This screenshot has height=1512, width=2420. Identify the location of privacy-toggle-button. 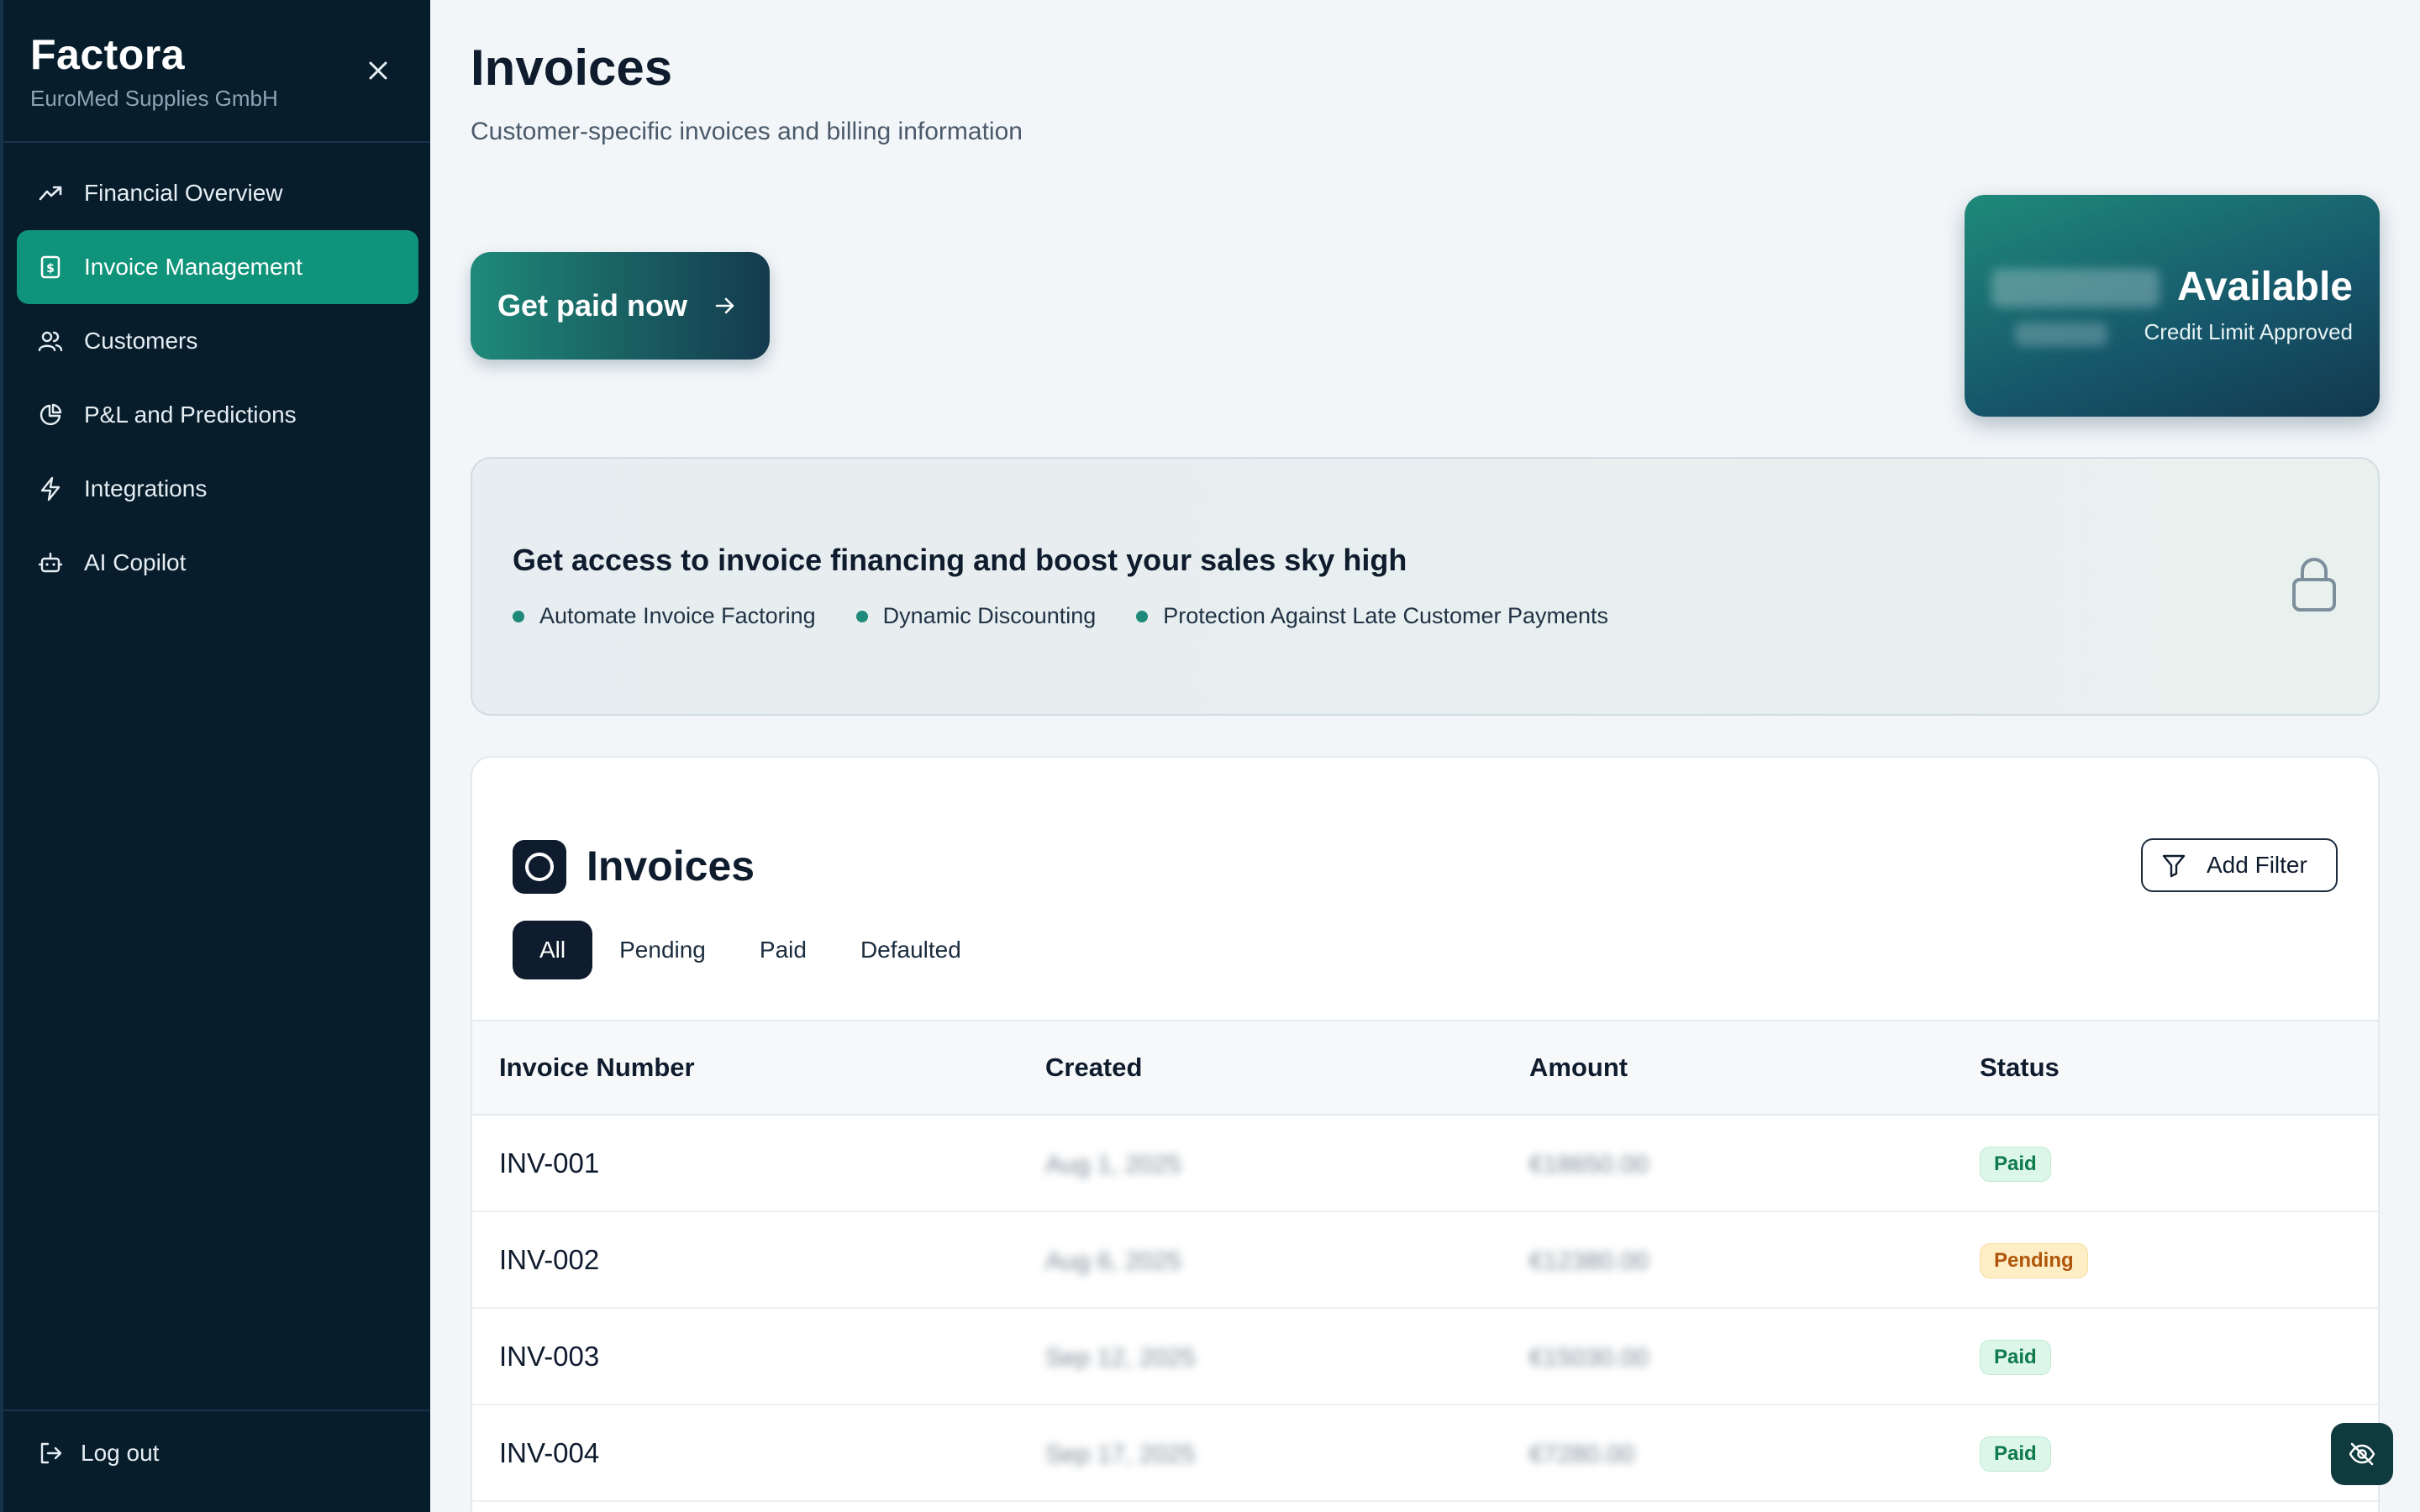
(2362, 1454).